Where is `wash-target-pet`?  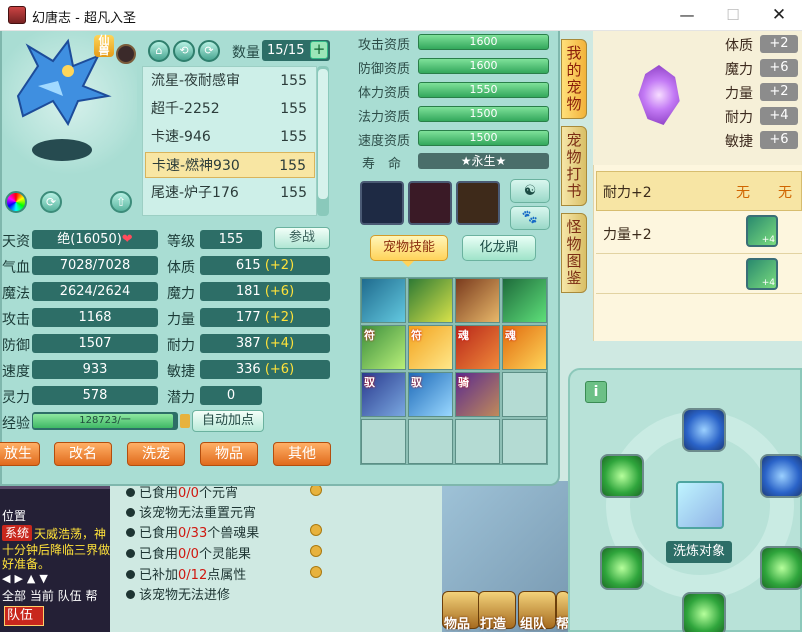 wash-target-pet is located at coordinates (700, 505).